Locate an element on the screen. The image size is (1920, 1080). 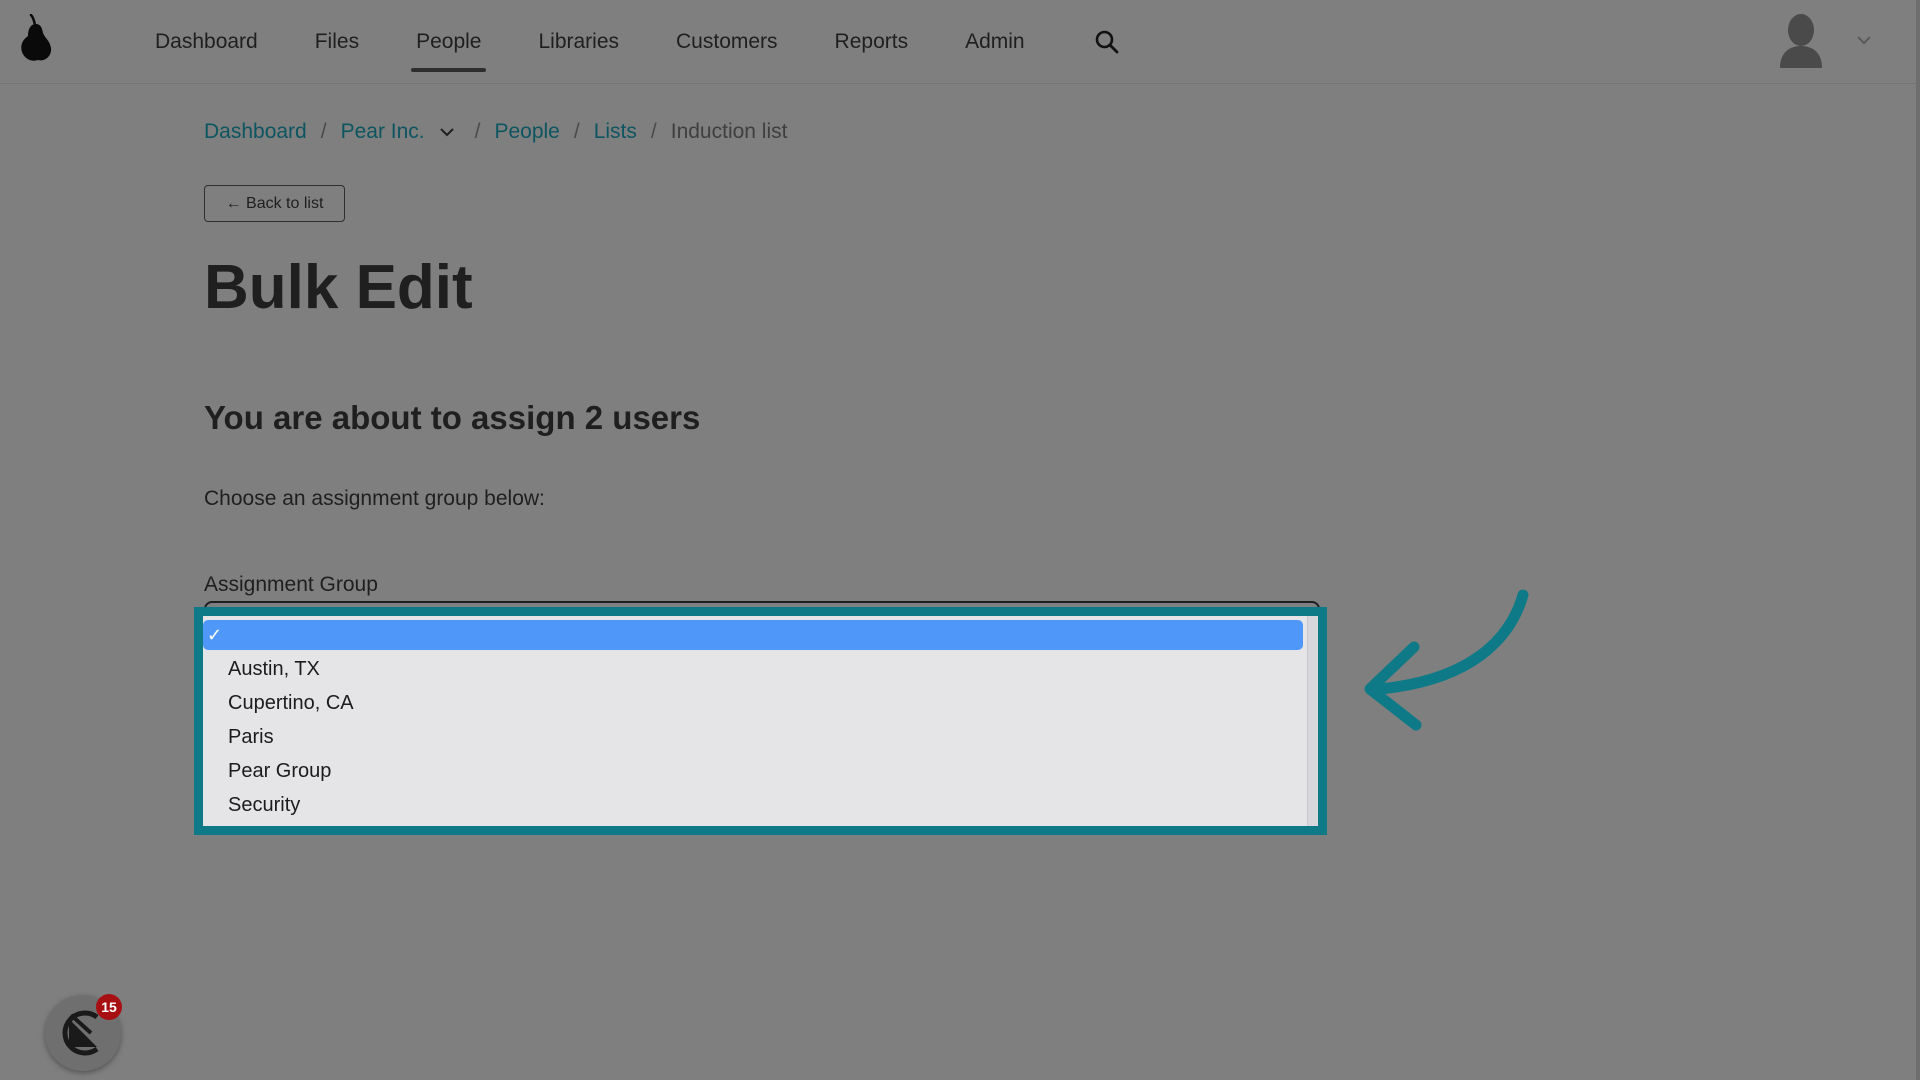
nav-files: Files is located at coordinates (337, 42).